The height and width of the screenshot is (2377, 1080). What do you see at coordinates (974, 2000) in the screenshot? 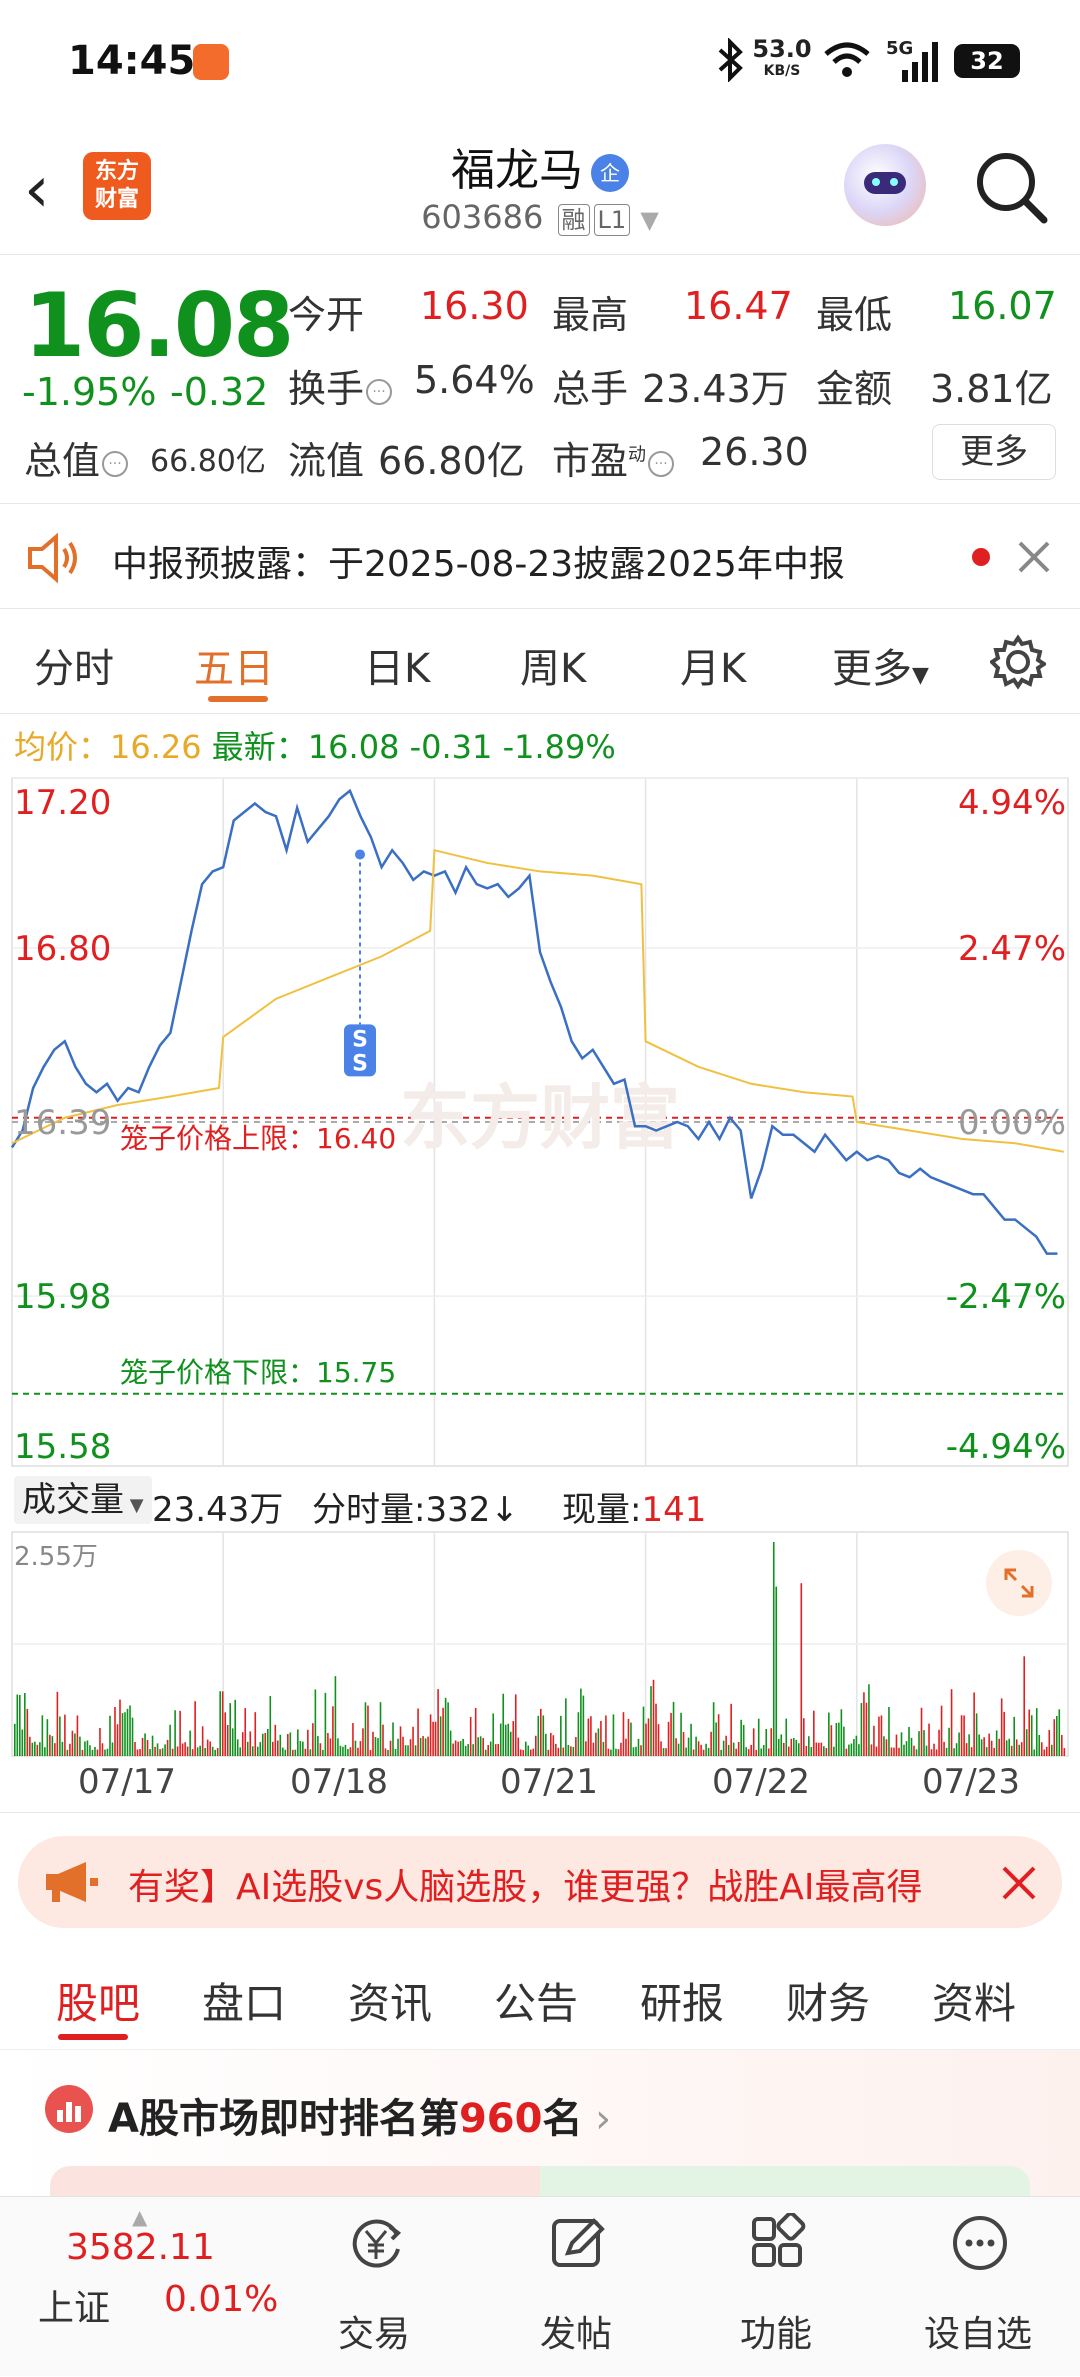
I see `tab-profile: 资料` at bounding box center [974, 2000].